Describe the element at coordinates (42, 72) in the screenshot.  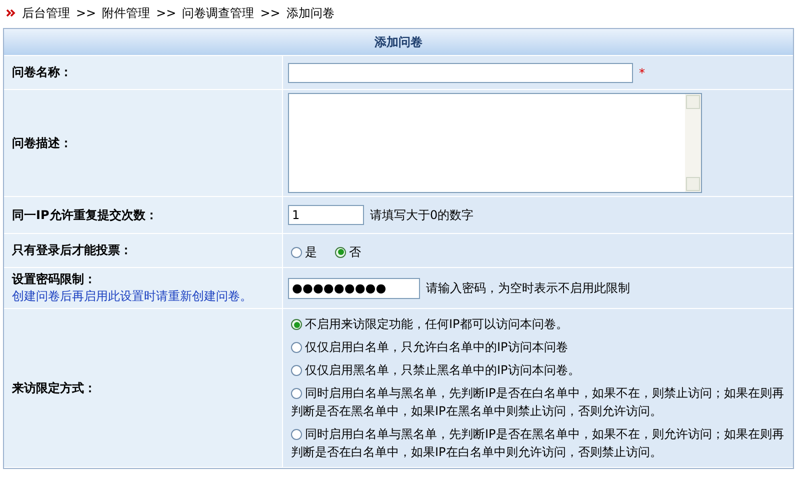
I see `field-label: 问卷名称：` at that location.